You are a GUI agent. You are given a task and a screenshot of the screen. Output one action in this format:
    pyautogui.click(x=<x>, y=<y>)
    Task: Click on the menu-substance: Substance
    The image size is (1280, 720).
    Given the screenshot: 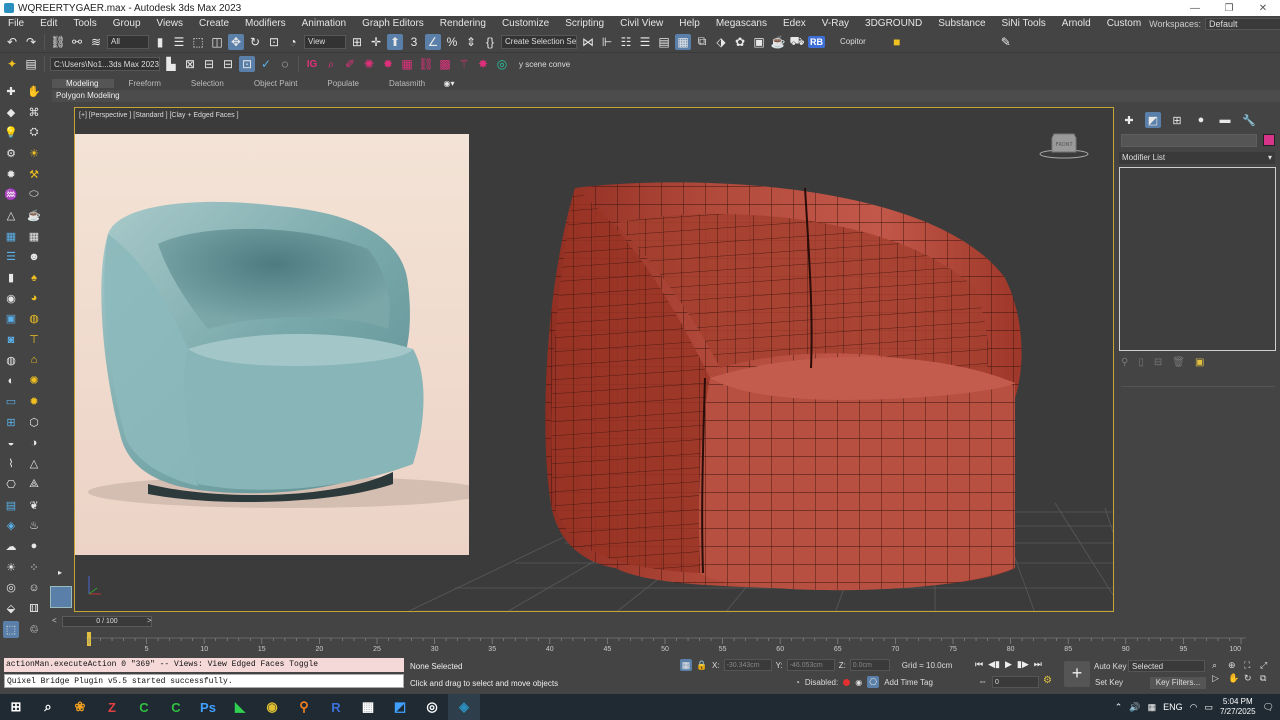 What is the action you would take?
    pyautogui.click(x=961, y=23)
    